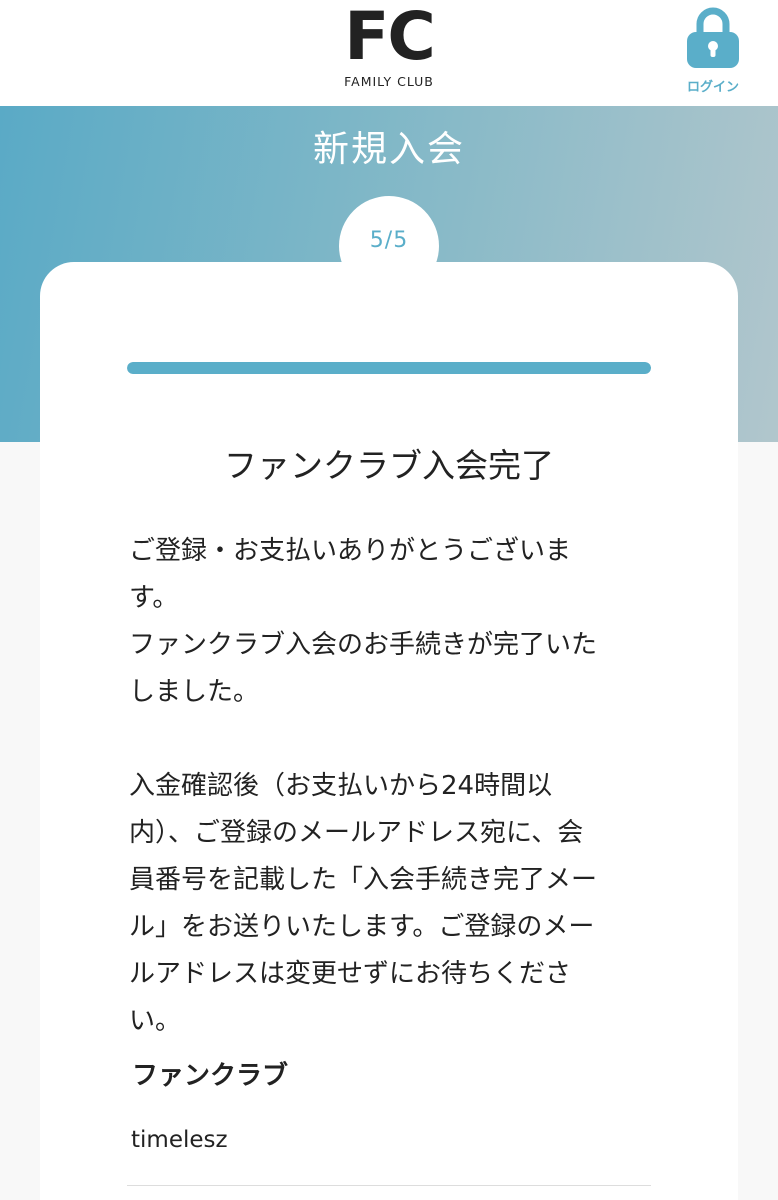 The width and height of the screenshot is (778, 1200). Describe the element at coordinates (210, 1076) in the screenshot. I see `fanclub-label: ファンクラブ` at that location.